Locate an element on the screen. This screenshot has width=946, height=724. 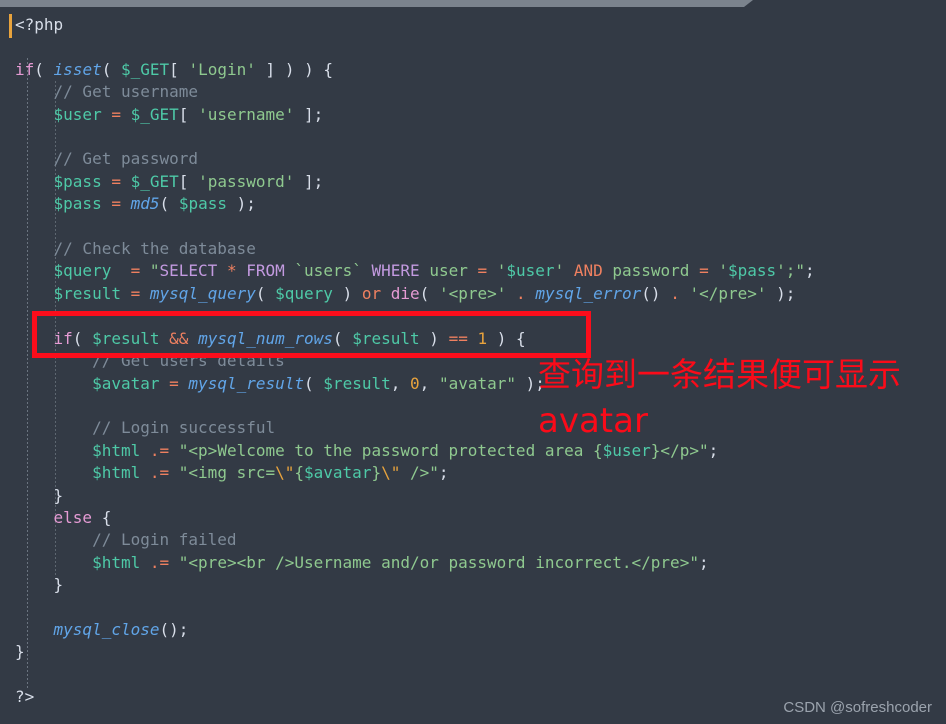
window-chrome-bar-taper is located at coordinates (748, 3).